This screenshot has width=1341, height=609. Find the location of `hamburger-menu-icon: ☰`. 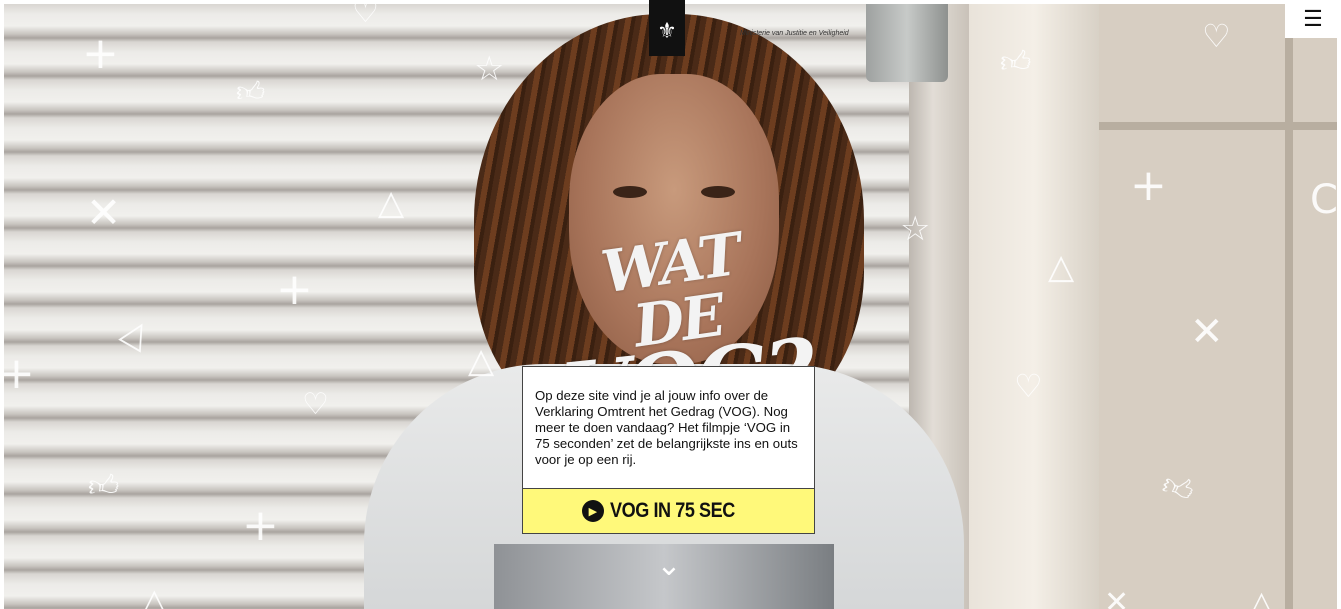

hamburger-menu-icon: ☰ is located at coordinates (1313, 18).